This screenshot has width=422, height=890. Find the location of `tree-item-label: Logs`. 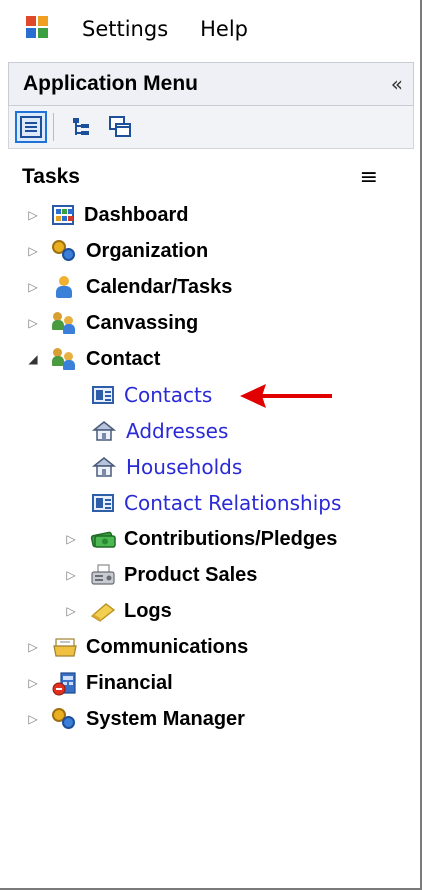

tree-item-label: Logs is located at coordinates (148, 610).